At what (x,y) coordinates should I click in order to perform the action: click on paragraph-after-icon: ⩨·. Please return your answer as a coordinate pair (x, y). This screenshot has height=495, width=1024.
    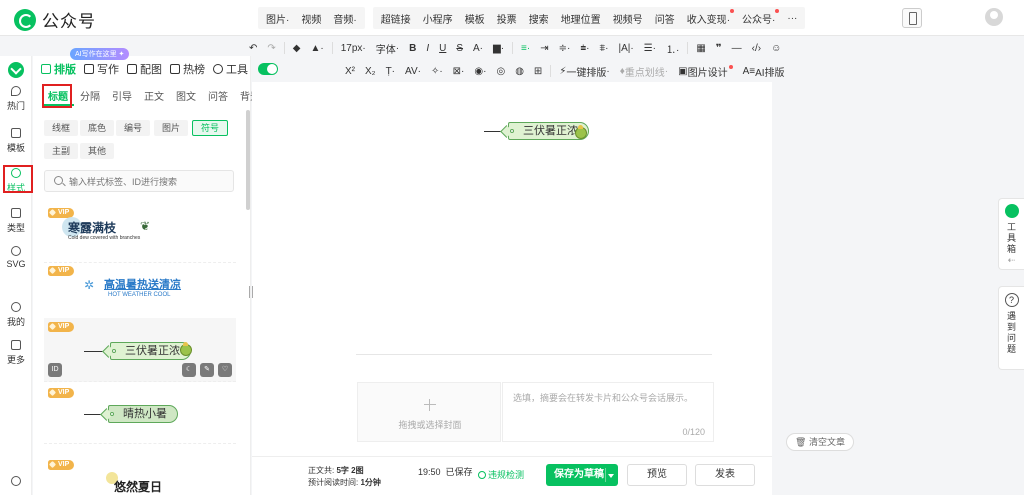
    Looking at the image, I should click on (604, 48).